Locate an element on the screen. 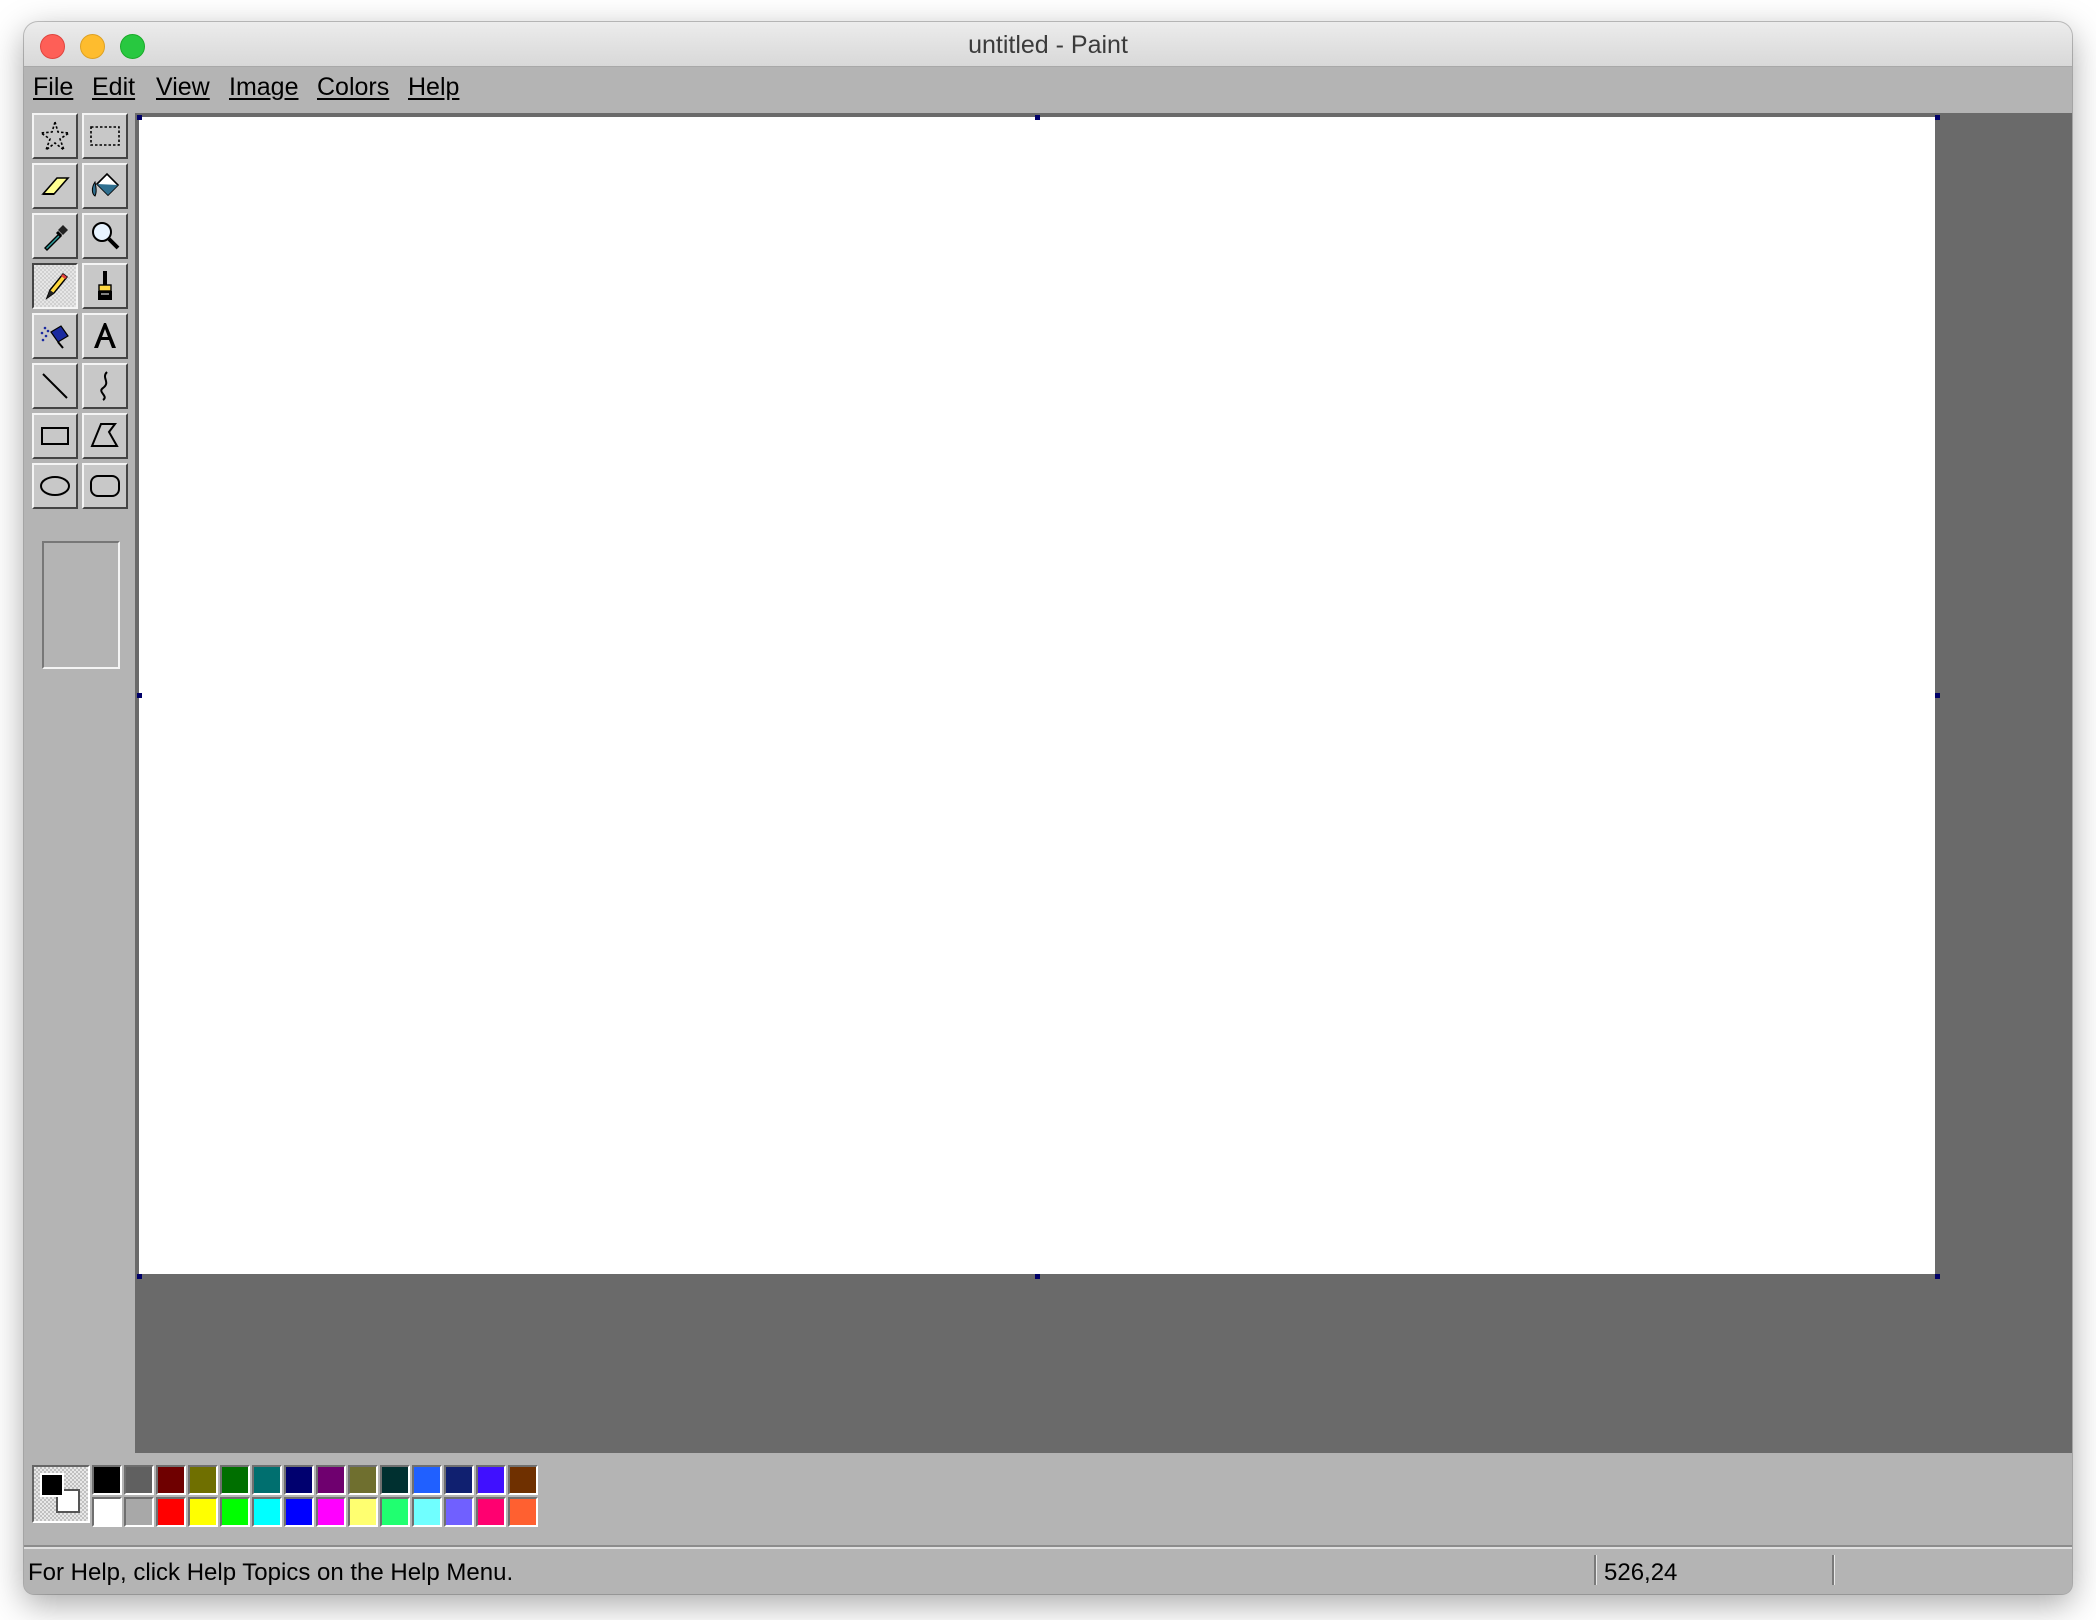  rectangle-icon is located at coordinates (55, 436).